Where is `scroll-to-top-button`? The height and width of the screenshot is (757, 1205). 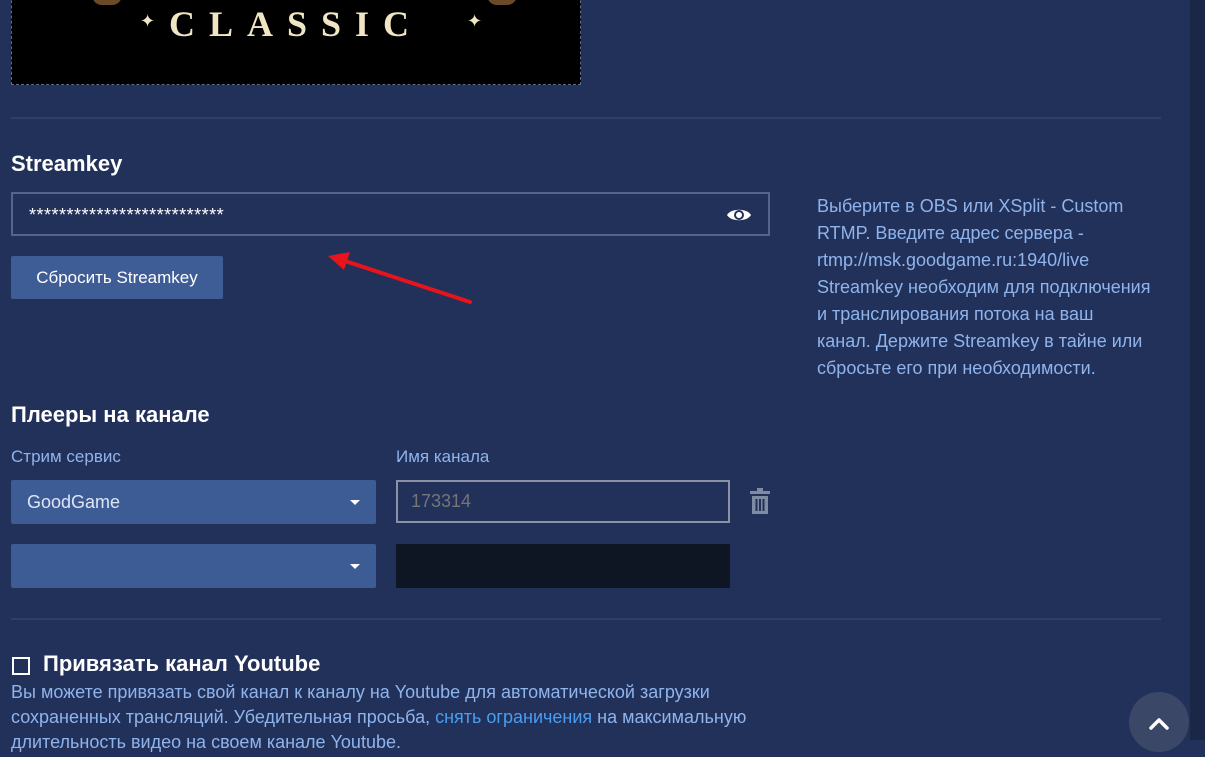 scroll-to-top-button is located at coordinates (1159, 722).